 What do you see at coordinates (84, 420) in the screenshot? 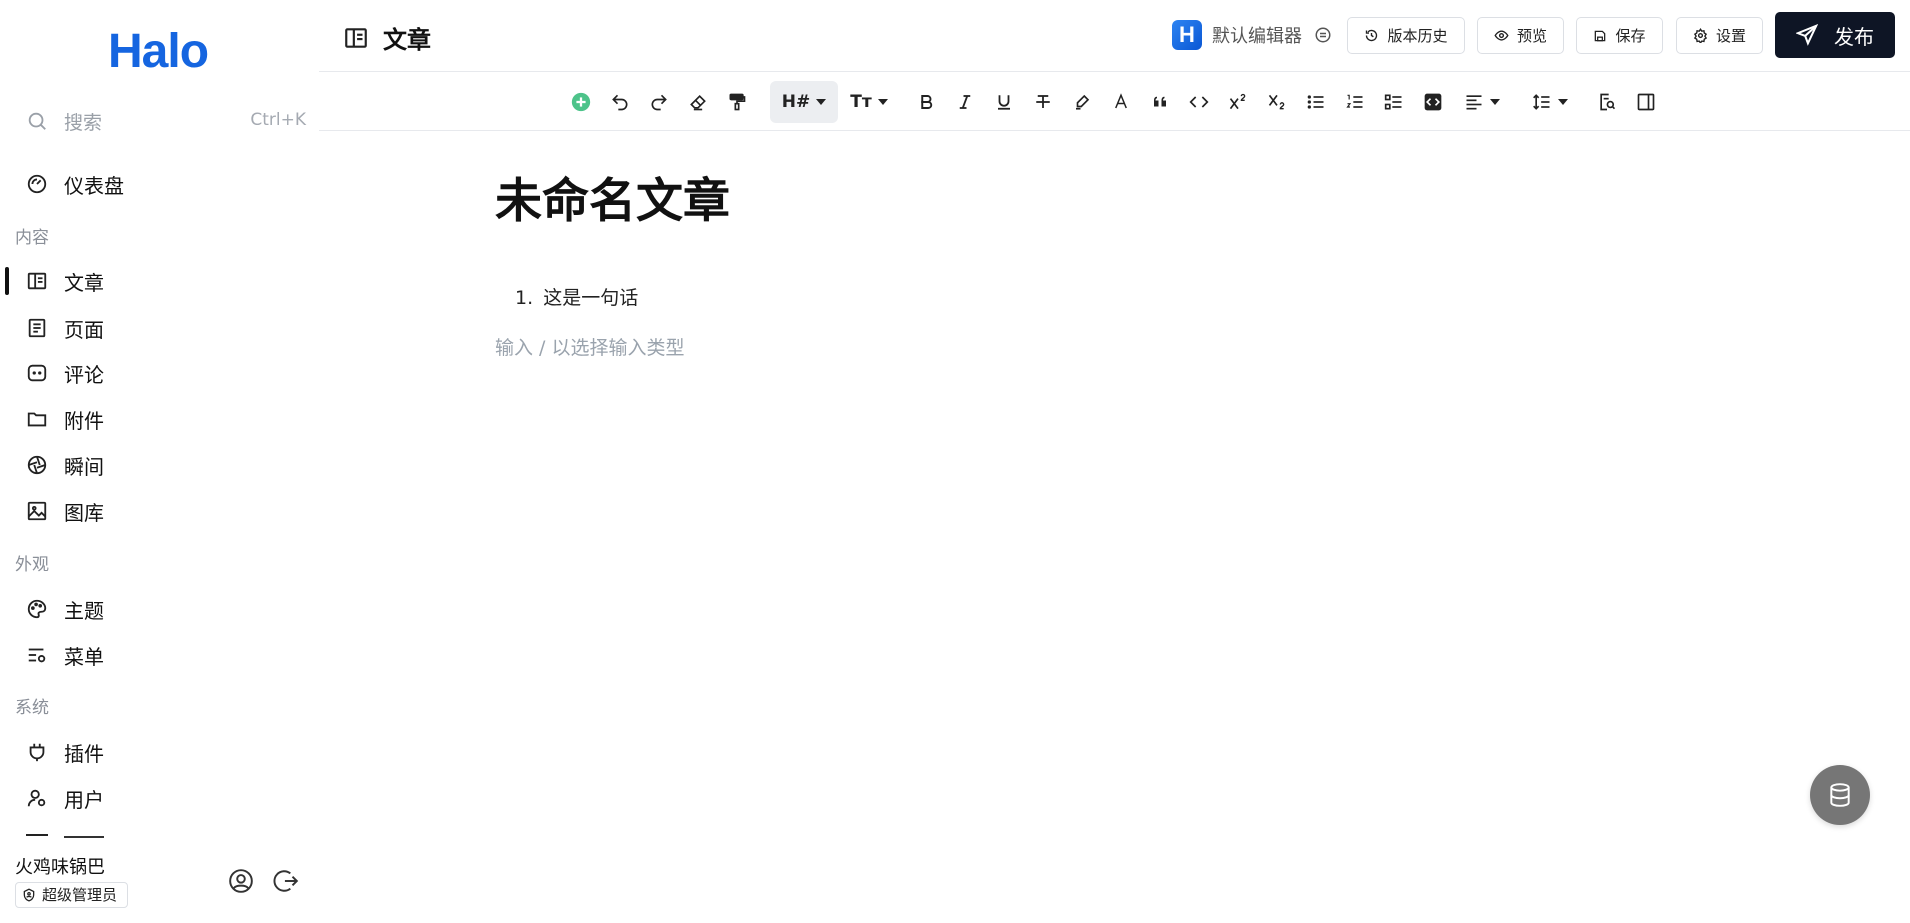
I see `sidebar-item-label: 附件` at bounding box center [84, 420].